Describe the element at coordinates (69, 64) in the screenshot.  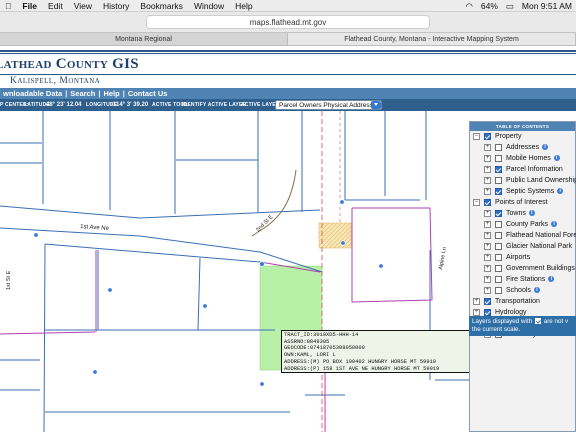
I see `site-title: lathead County GIS` at that location.